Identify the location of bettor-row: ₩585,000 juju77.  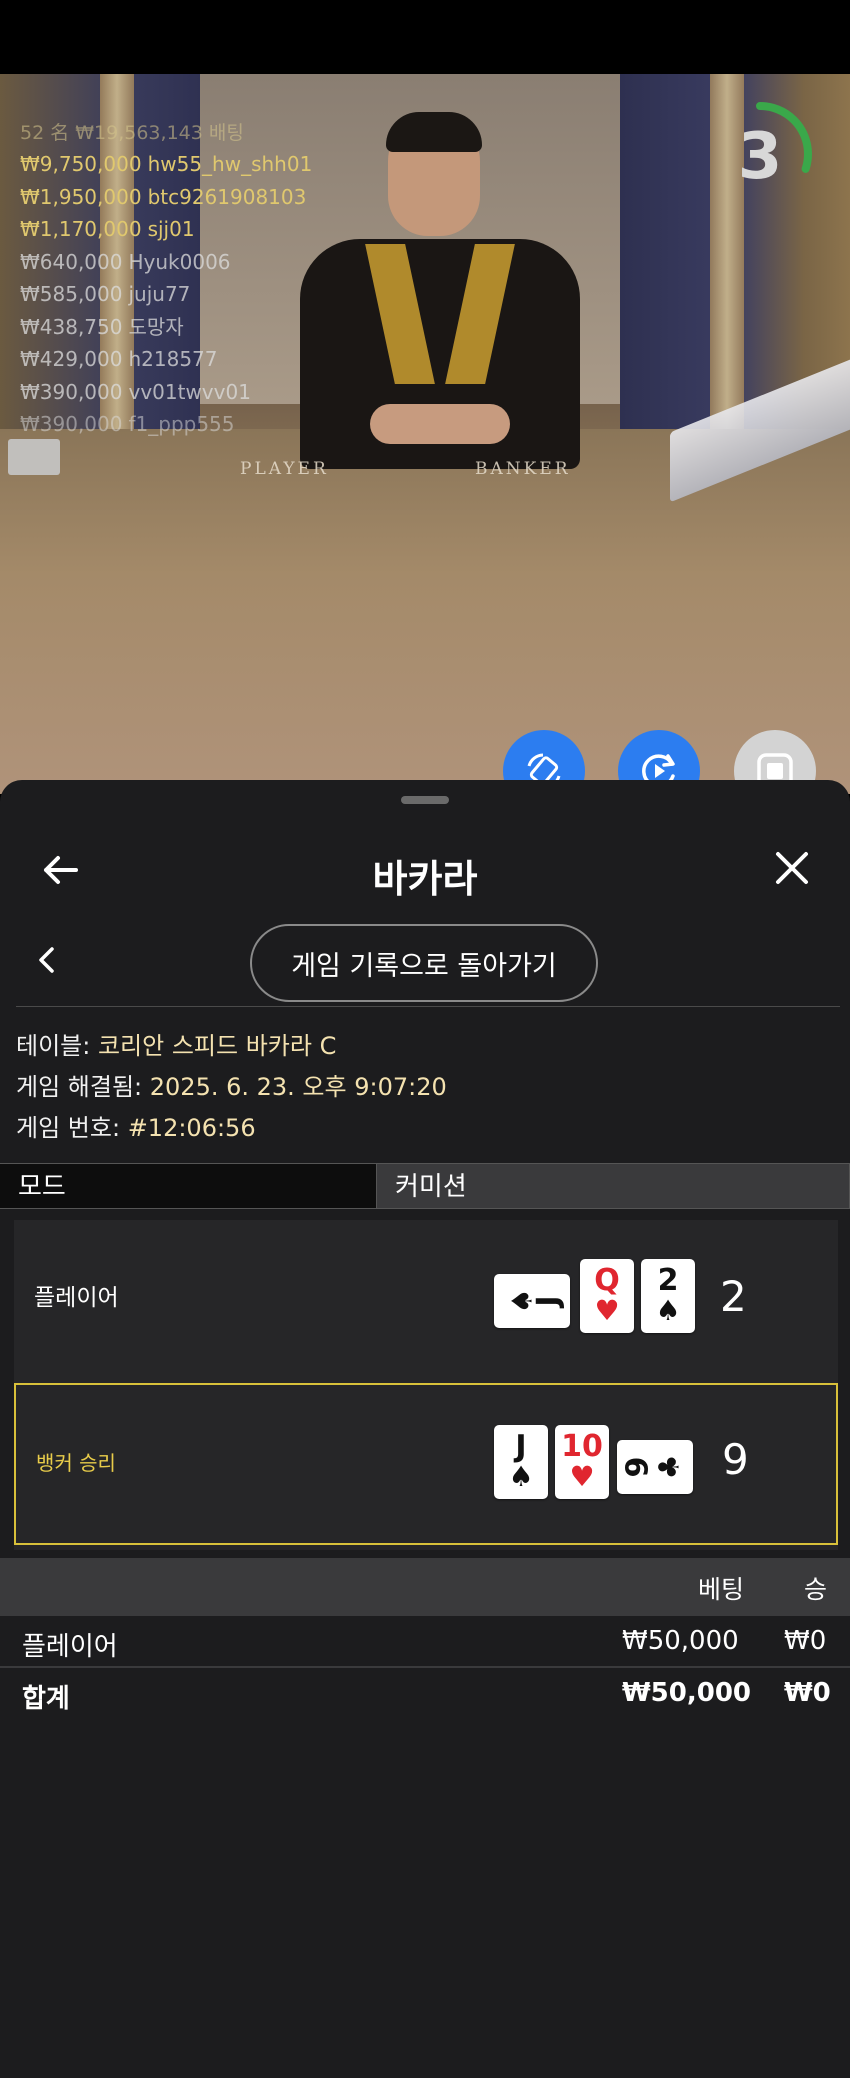
(166, 294).